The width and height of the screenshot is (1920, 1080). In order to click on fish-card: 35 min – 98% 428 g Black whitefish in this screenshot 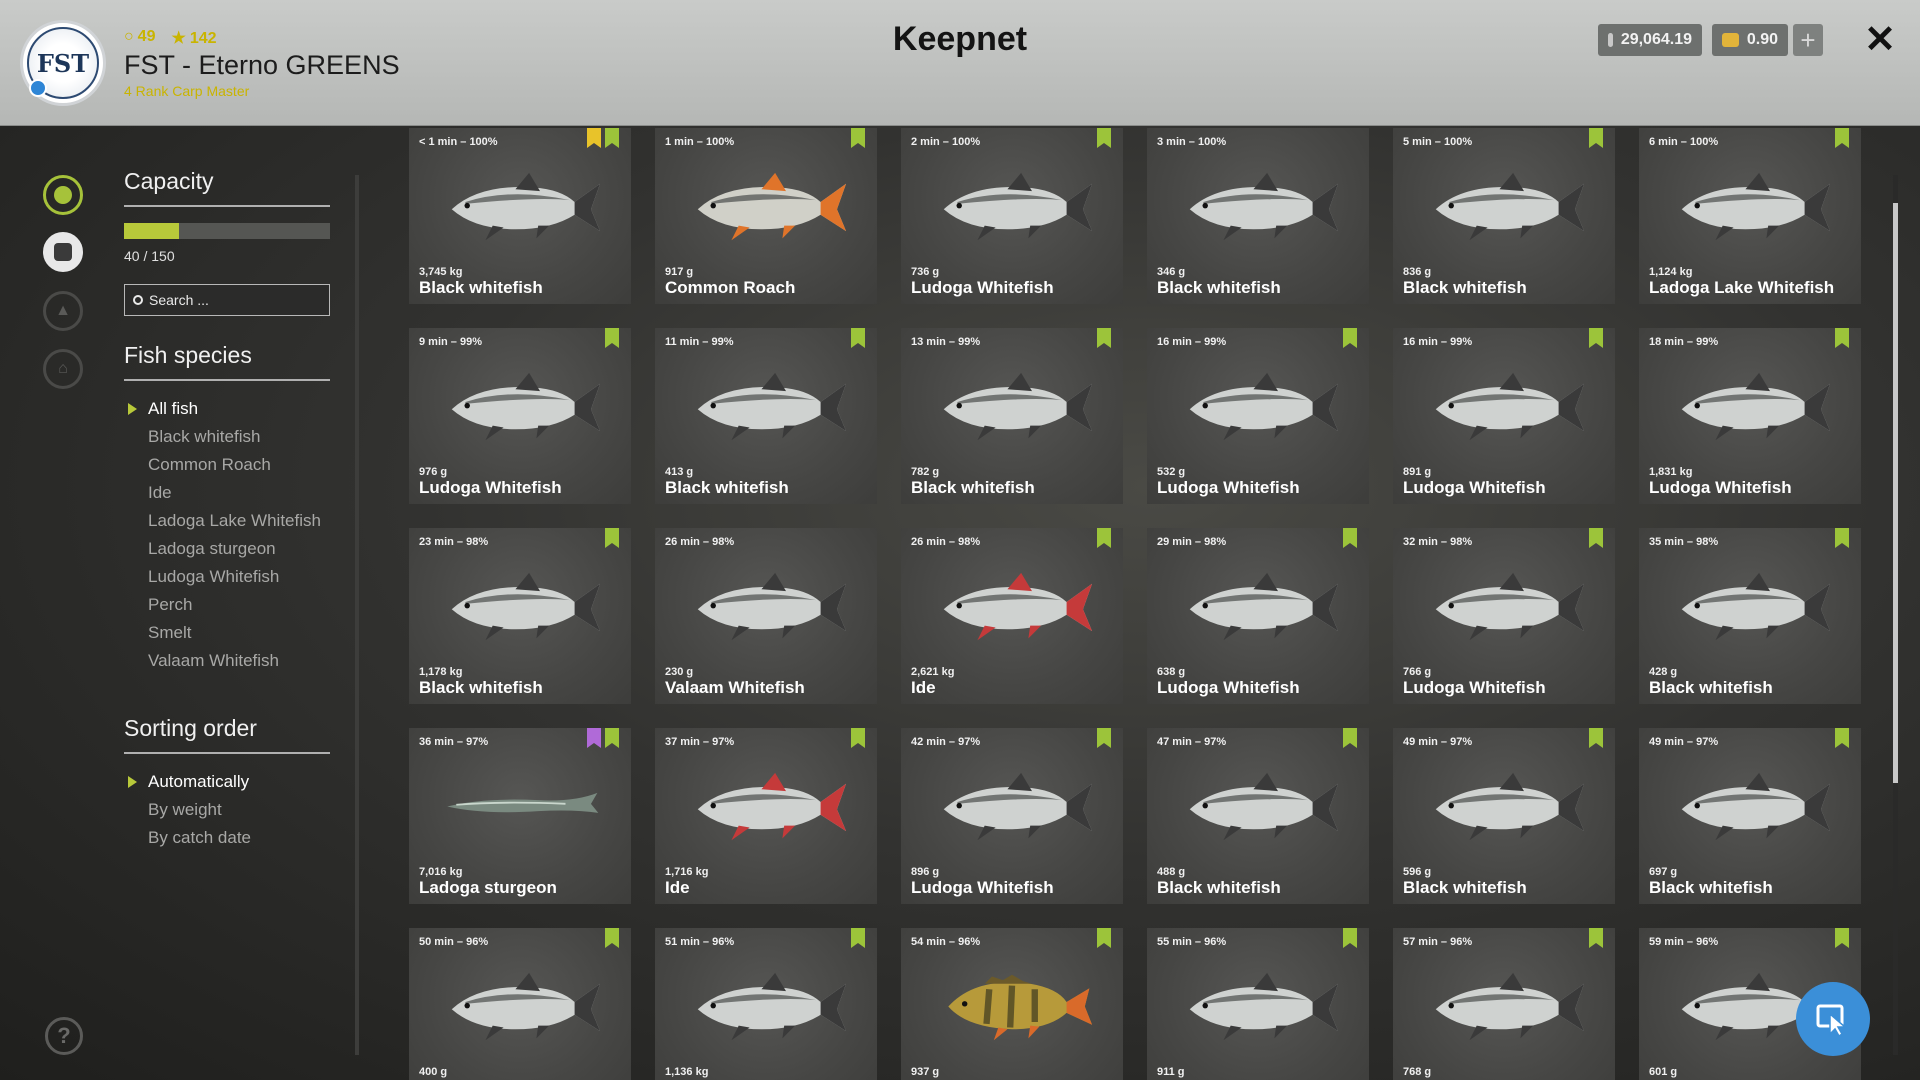, I will do `click(1750, 616)`.